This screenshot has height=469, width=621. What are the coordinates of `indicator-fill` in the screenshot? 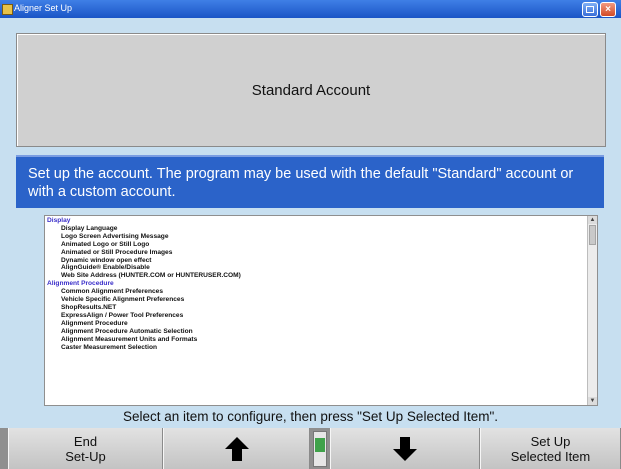 It's located at (320, 445).